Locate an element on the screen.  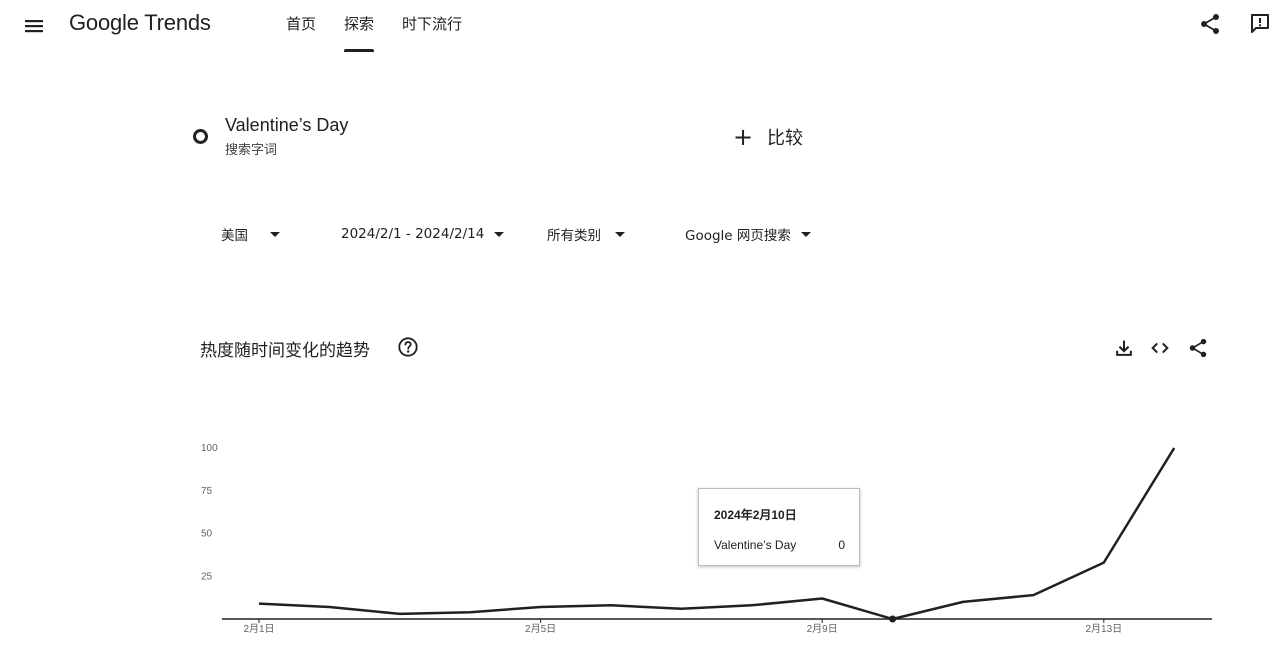
tooltip-date: 2024年2月10日 is located at coordinates (755, 515).